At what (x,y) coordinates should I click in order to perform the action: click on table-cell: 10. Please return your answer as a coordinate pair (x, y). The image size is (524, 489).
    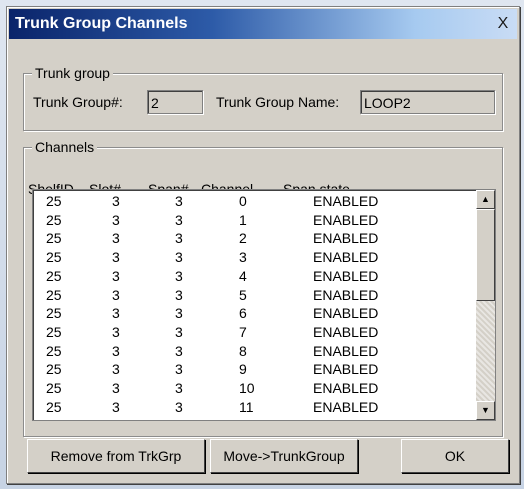
    Looking at the image, I should click on (247, 388).